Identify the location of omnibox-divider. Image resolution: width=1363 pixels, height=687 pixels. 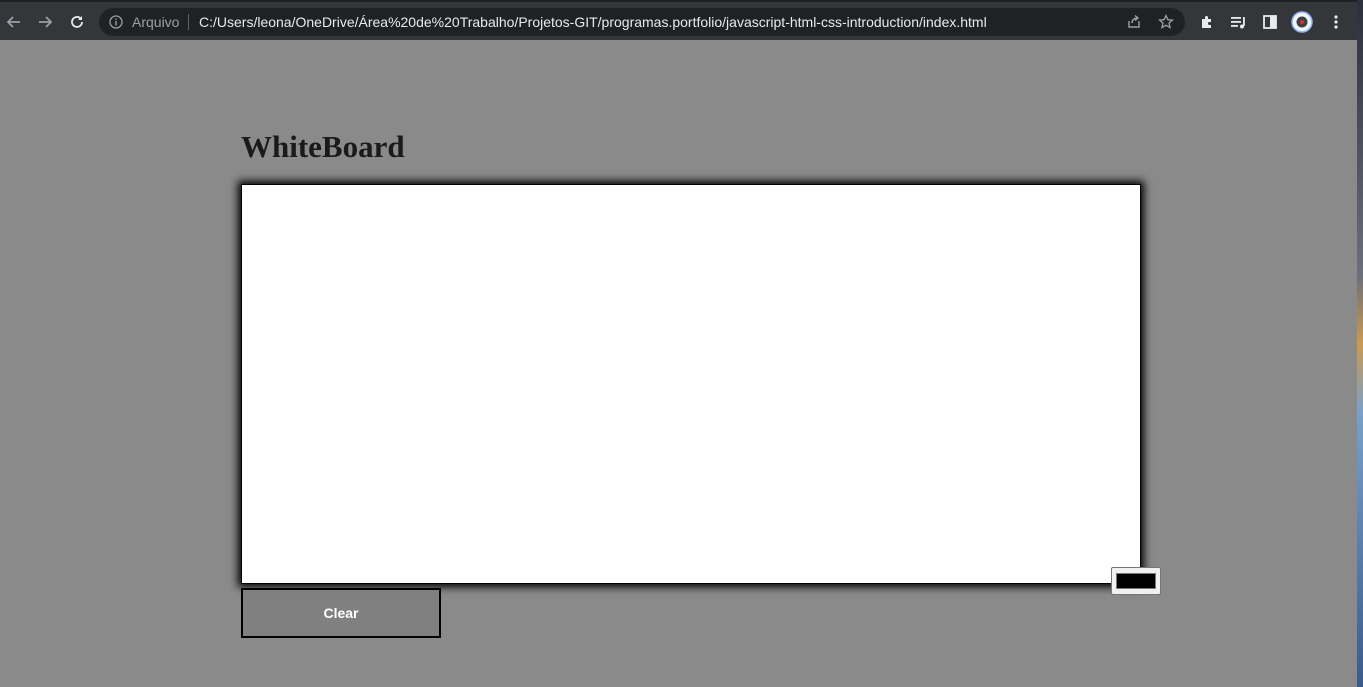
(188, 22).